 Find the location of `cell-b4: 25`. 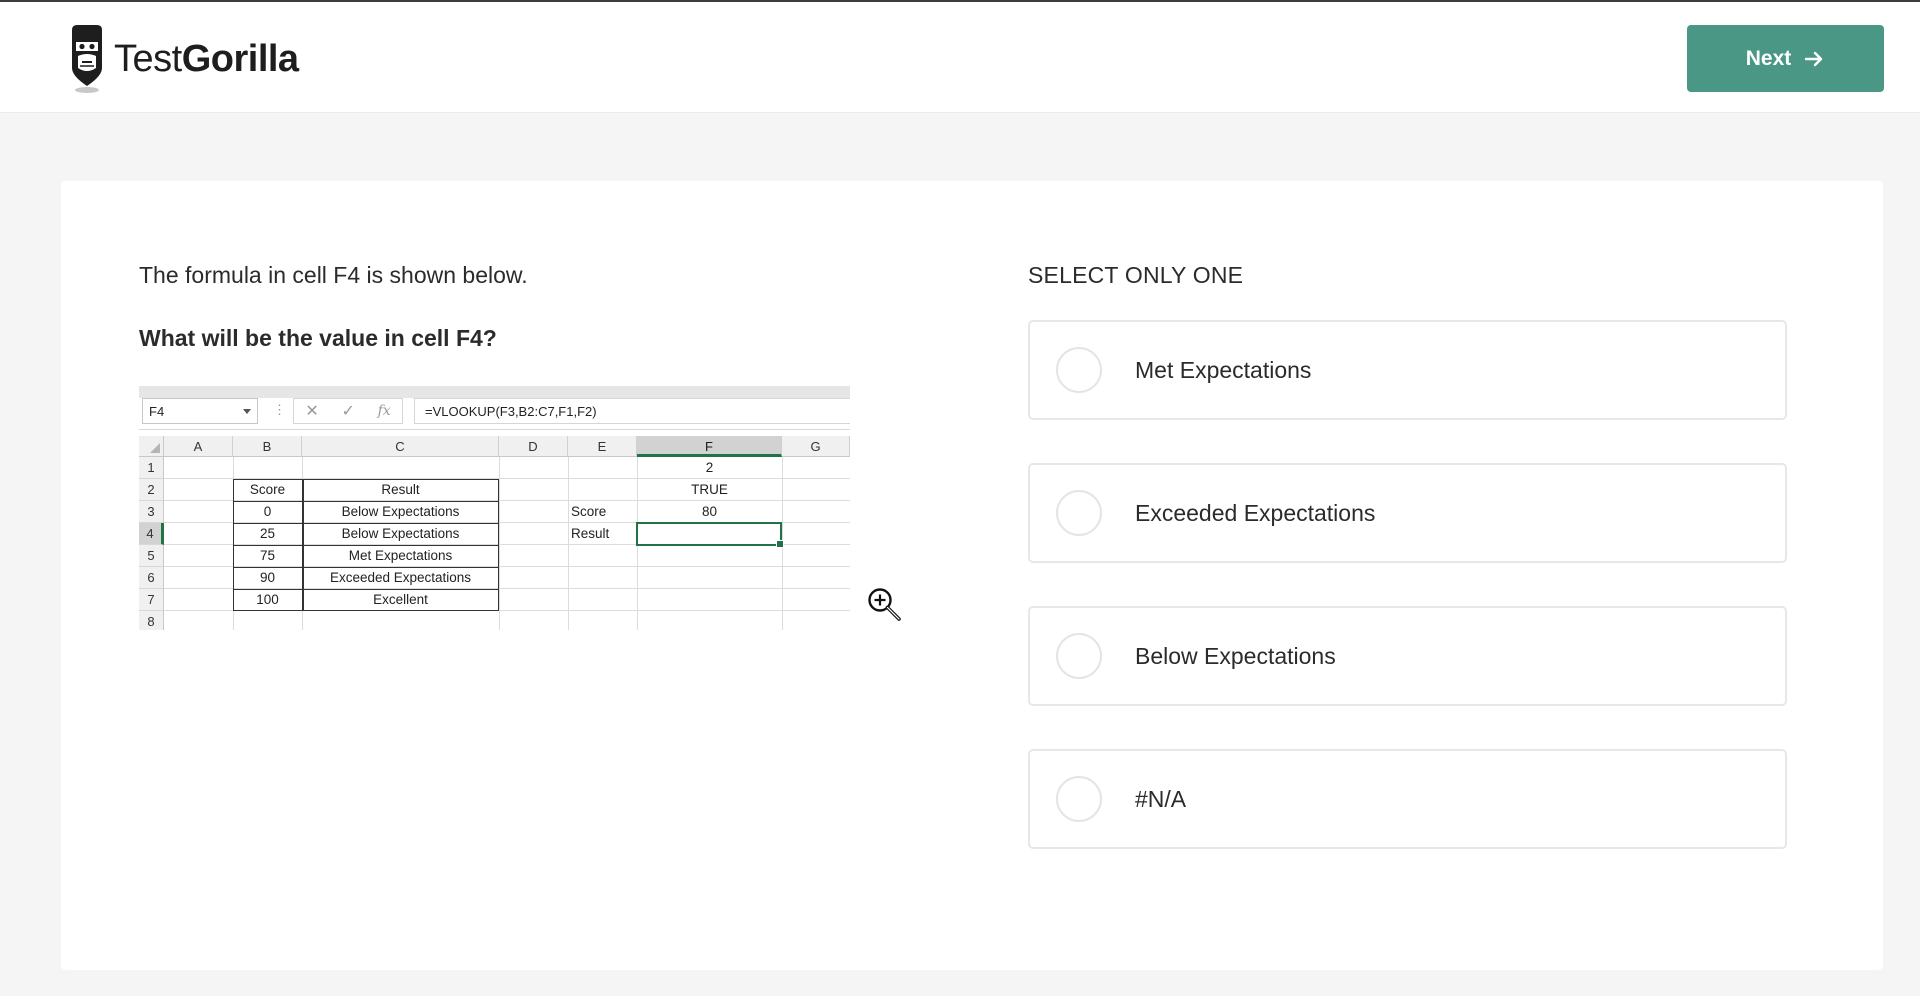

cell-b4: 25 is located at coordinates (267, 533).